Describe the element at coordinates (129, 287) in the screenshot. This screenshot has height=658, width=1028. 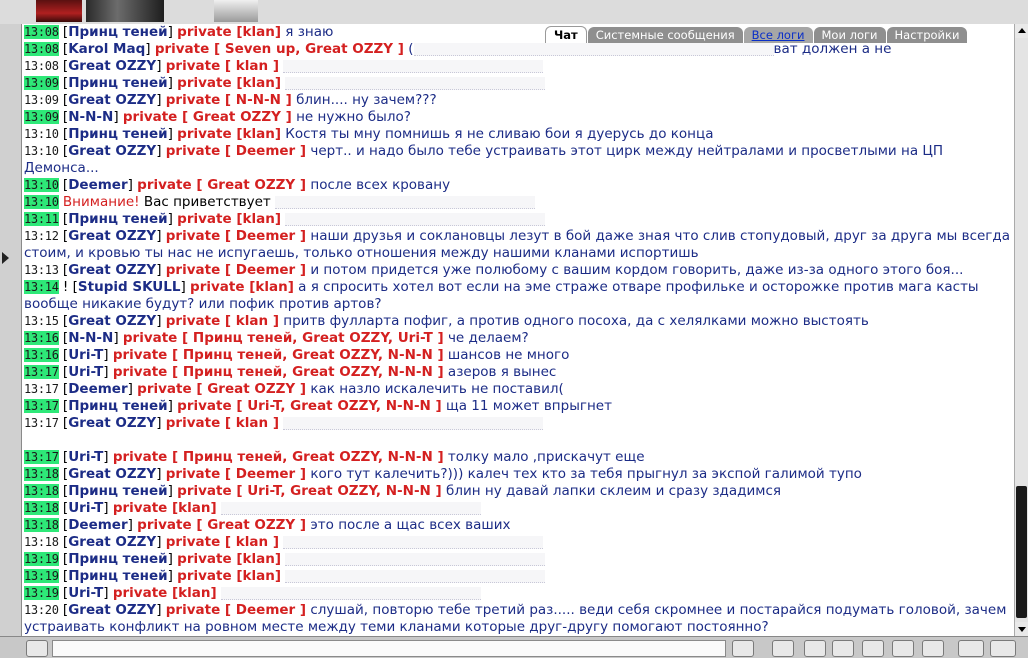
I see `sender-nick: Stupid SKULL` at that location.